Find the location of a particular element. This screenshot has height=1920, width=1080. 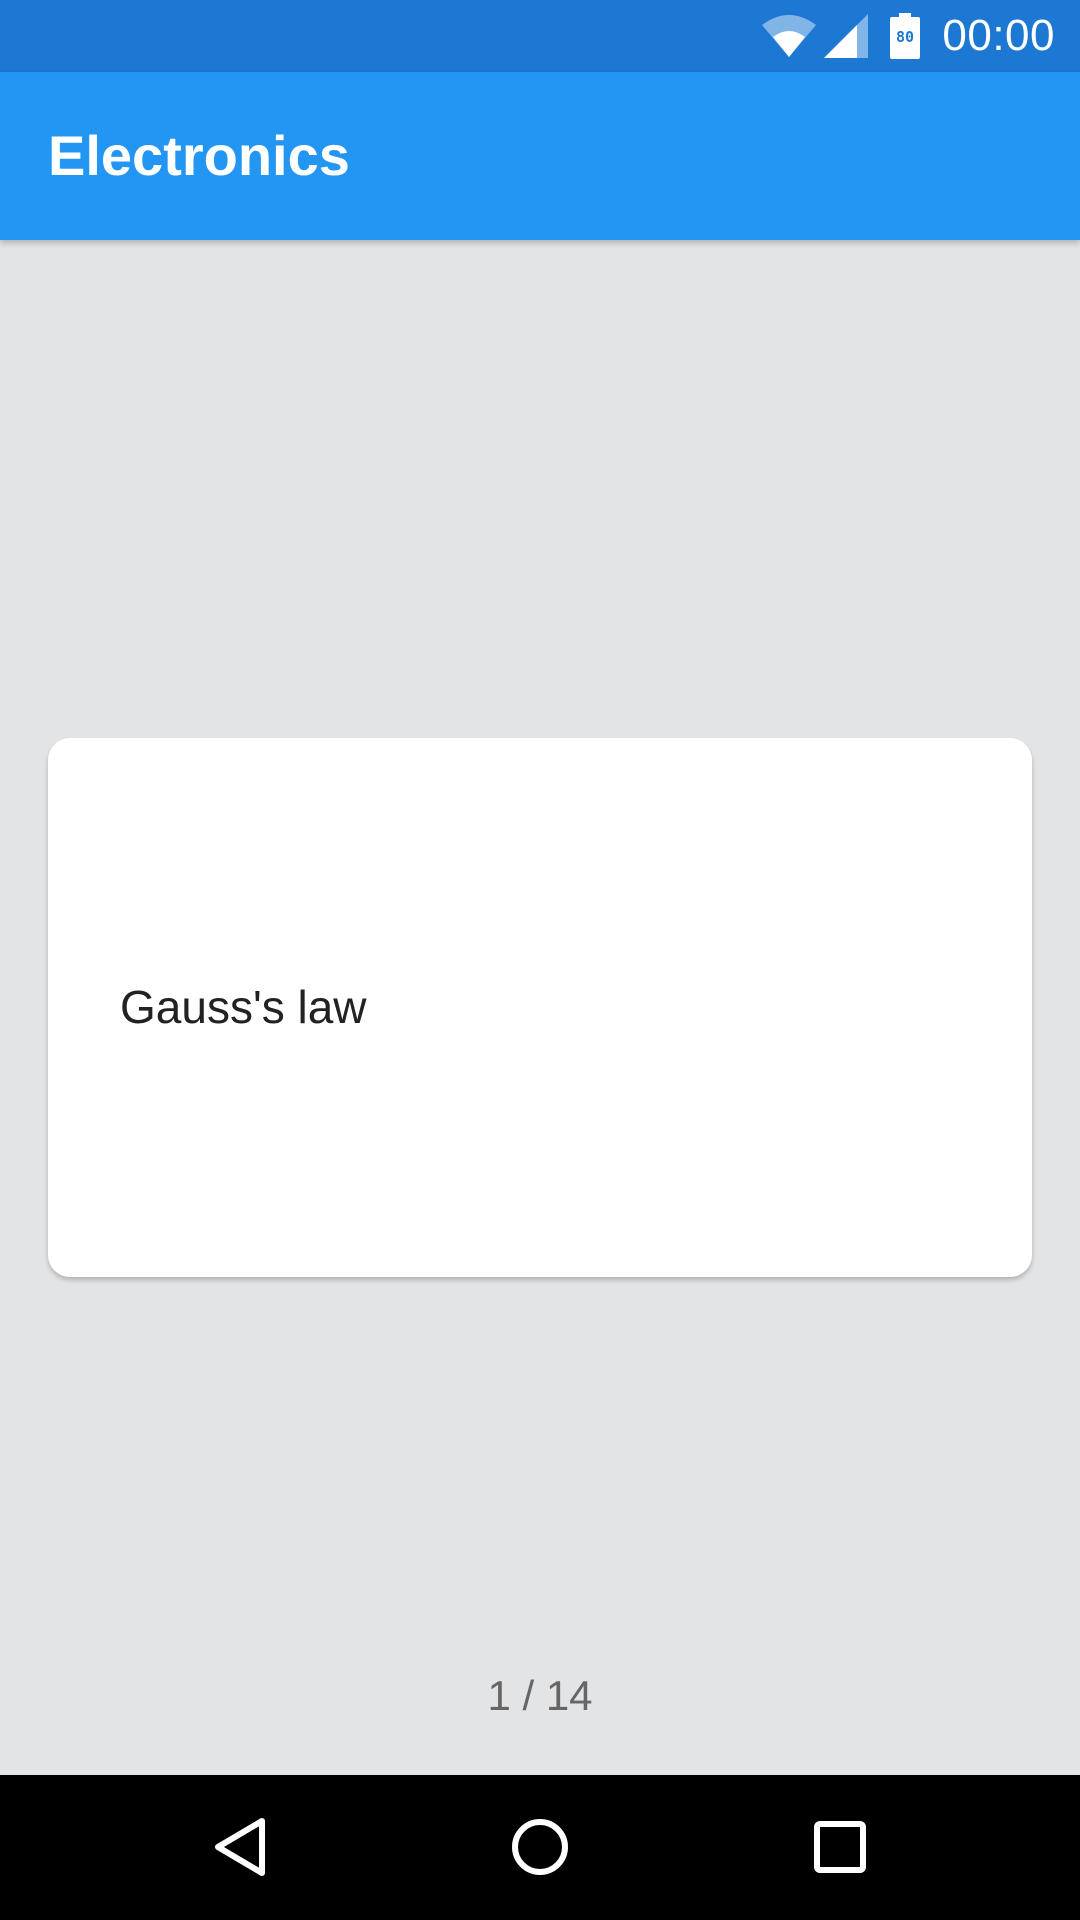

battery-icon: 80 is located at coordinates (905, 36).